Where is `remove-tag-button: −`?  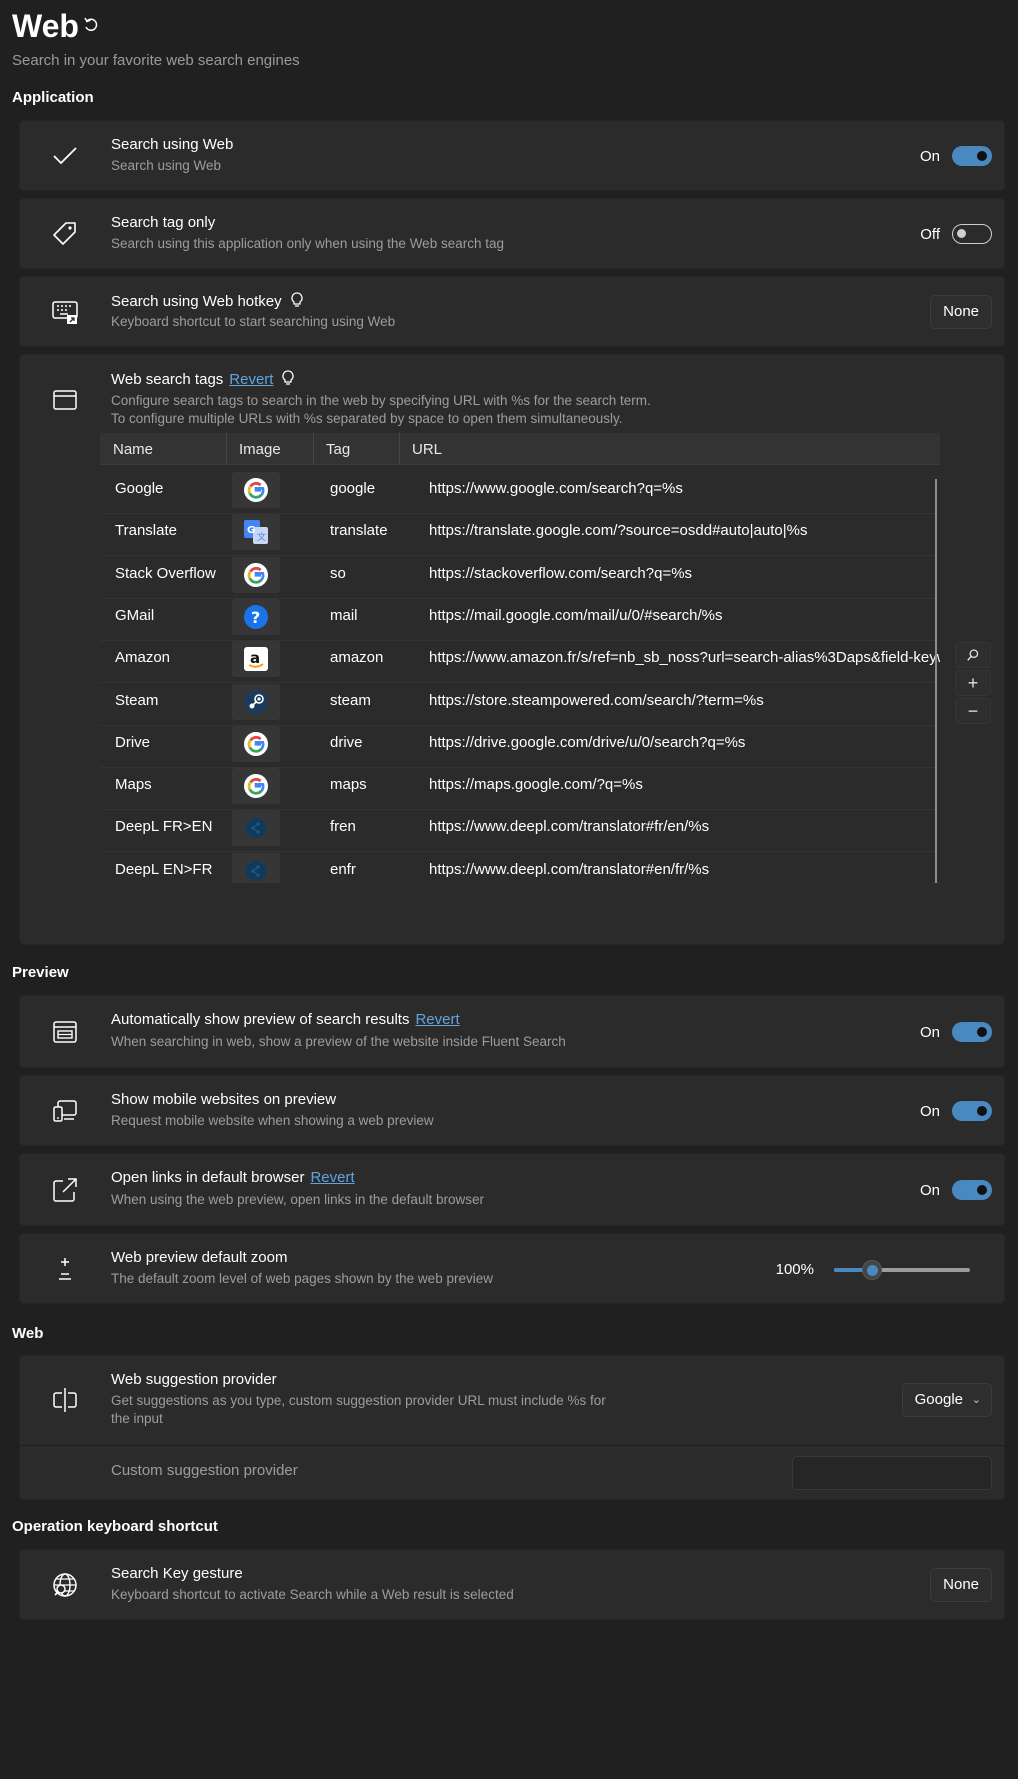 remove-tag-button: − is located at coordinates (973, 711).